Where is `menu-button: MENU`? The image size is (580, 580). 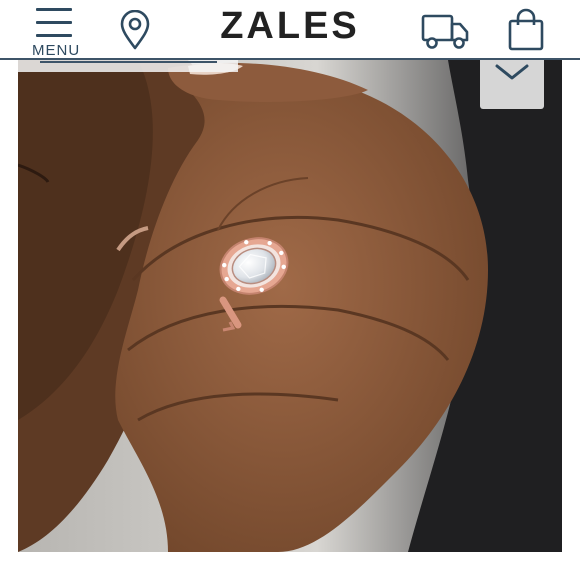 menu-button: MENU is located at coordinates (55, 31).